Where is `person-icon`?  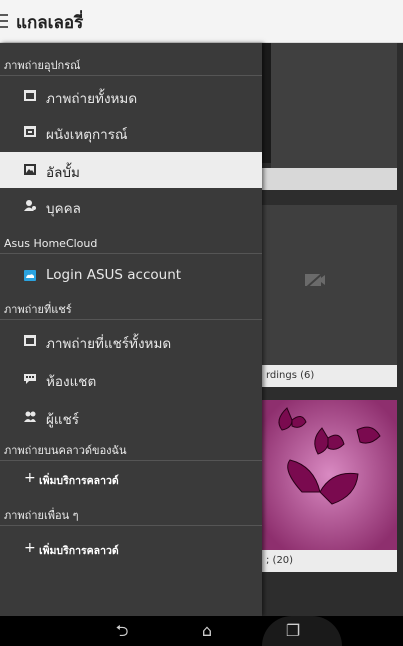 person-icon is located at coordinates (30, 205).